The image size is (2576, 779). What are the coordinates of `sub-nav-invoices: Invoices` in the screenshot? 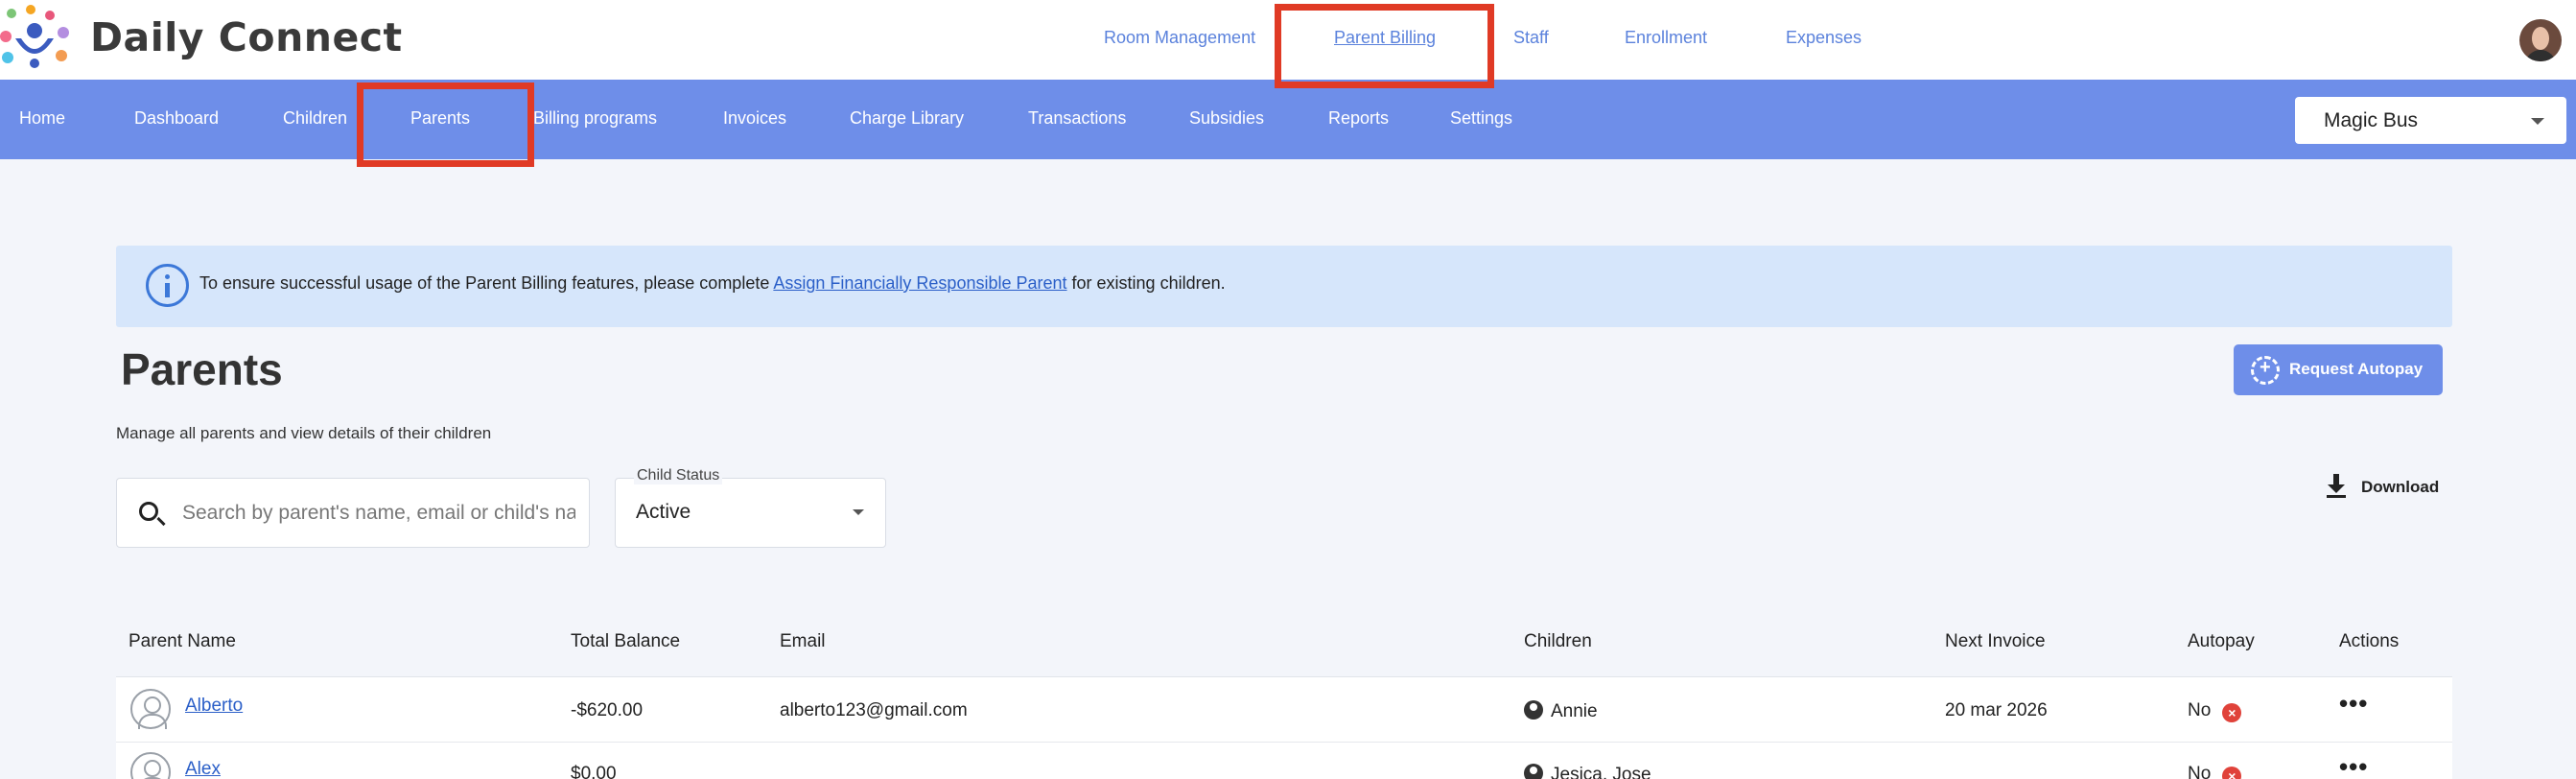 It's located at (754, 118).